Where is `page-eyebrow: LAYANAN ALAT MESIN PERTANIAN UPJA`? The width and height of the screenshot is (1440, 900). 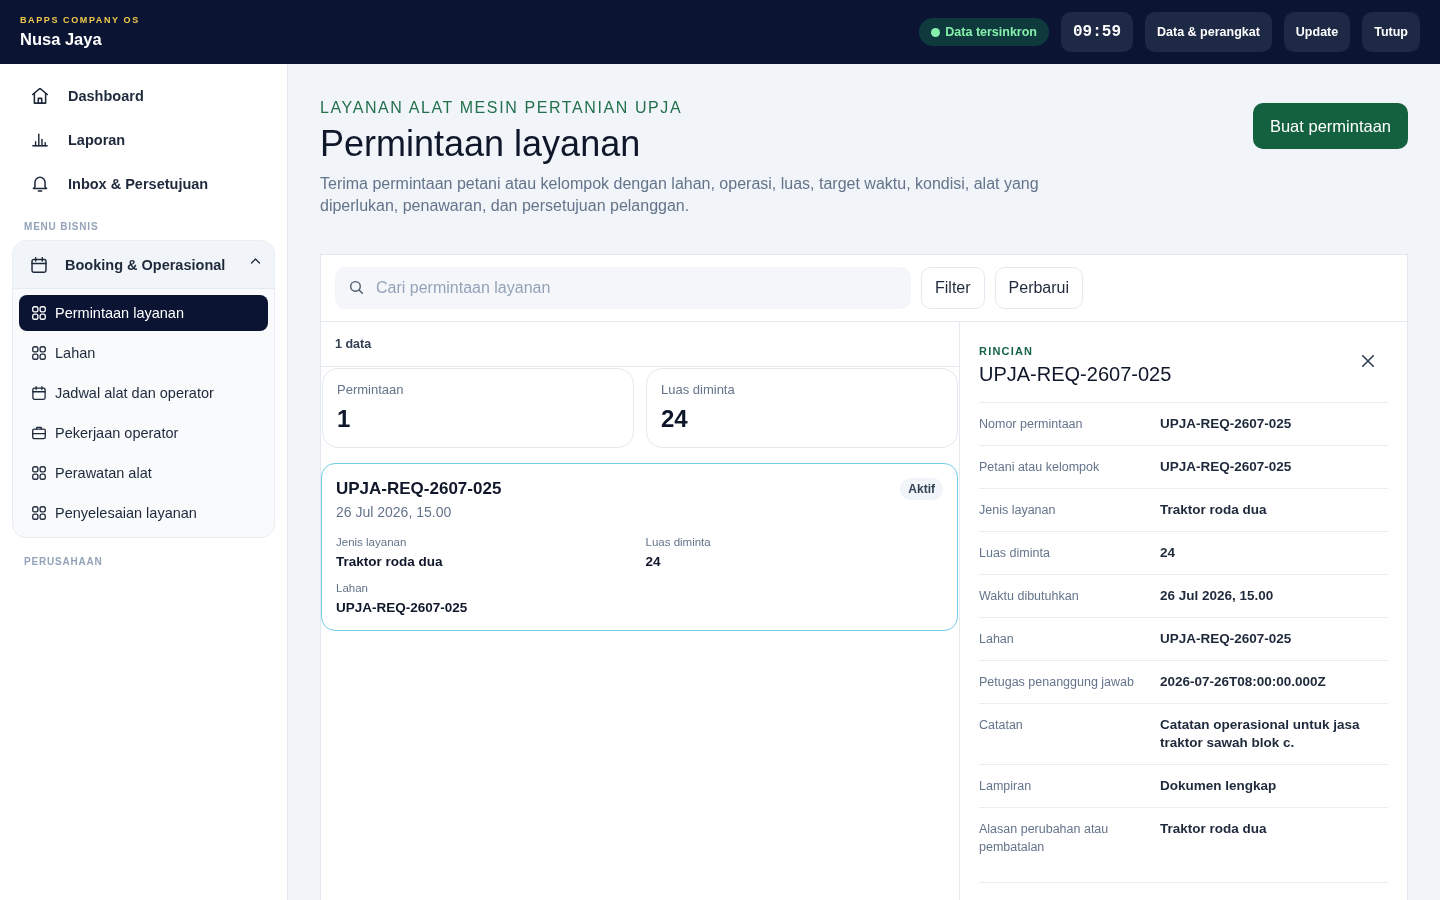
page-eyebrow: LAYANAN ALAT MESIN PERTANIAN UPJA is located at coordinates (502, 108).